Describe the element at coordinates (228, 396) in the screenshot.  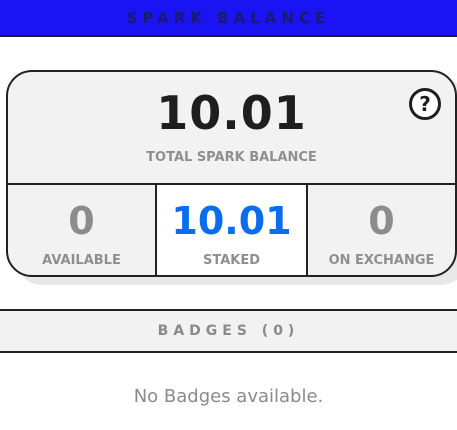
I see `badges-empty-message: No Badges available.` at that location.